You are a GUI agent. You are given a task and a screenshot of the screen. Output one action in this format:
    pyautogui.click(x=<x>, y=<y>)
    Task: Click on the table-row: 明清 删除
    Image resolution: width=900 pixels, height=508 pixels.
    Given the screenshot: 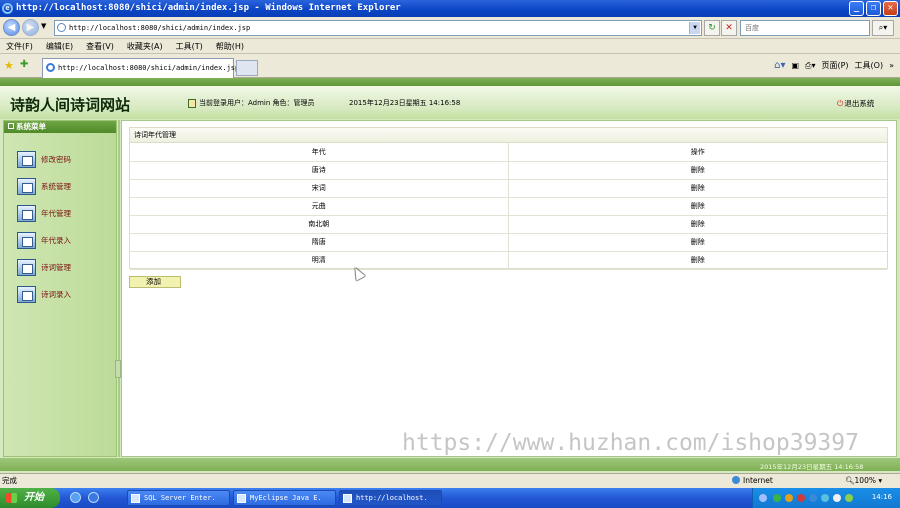 What is the action you would take?
    pyautogui.click(x=508, y=260)
    